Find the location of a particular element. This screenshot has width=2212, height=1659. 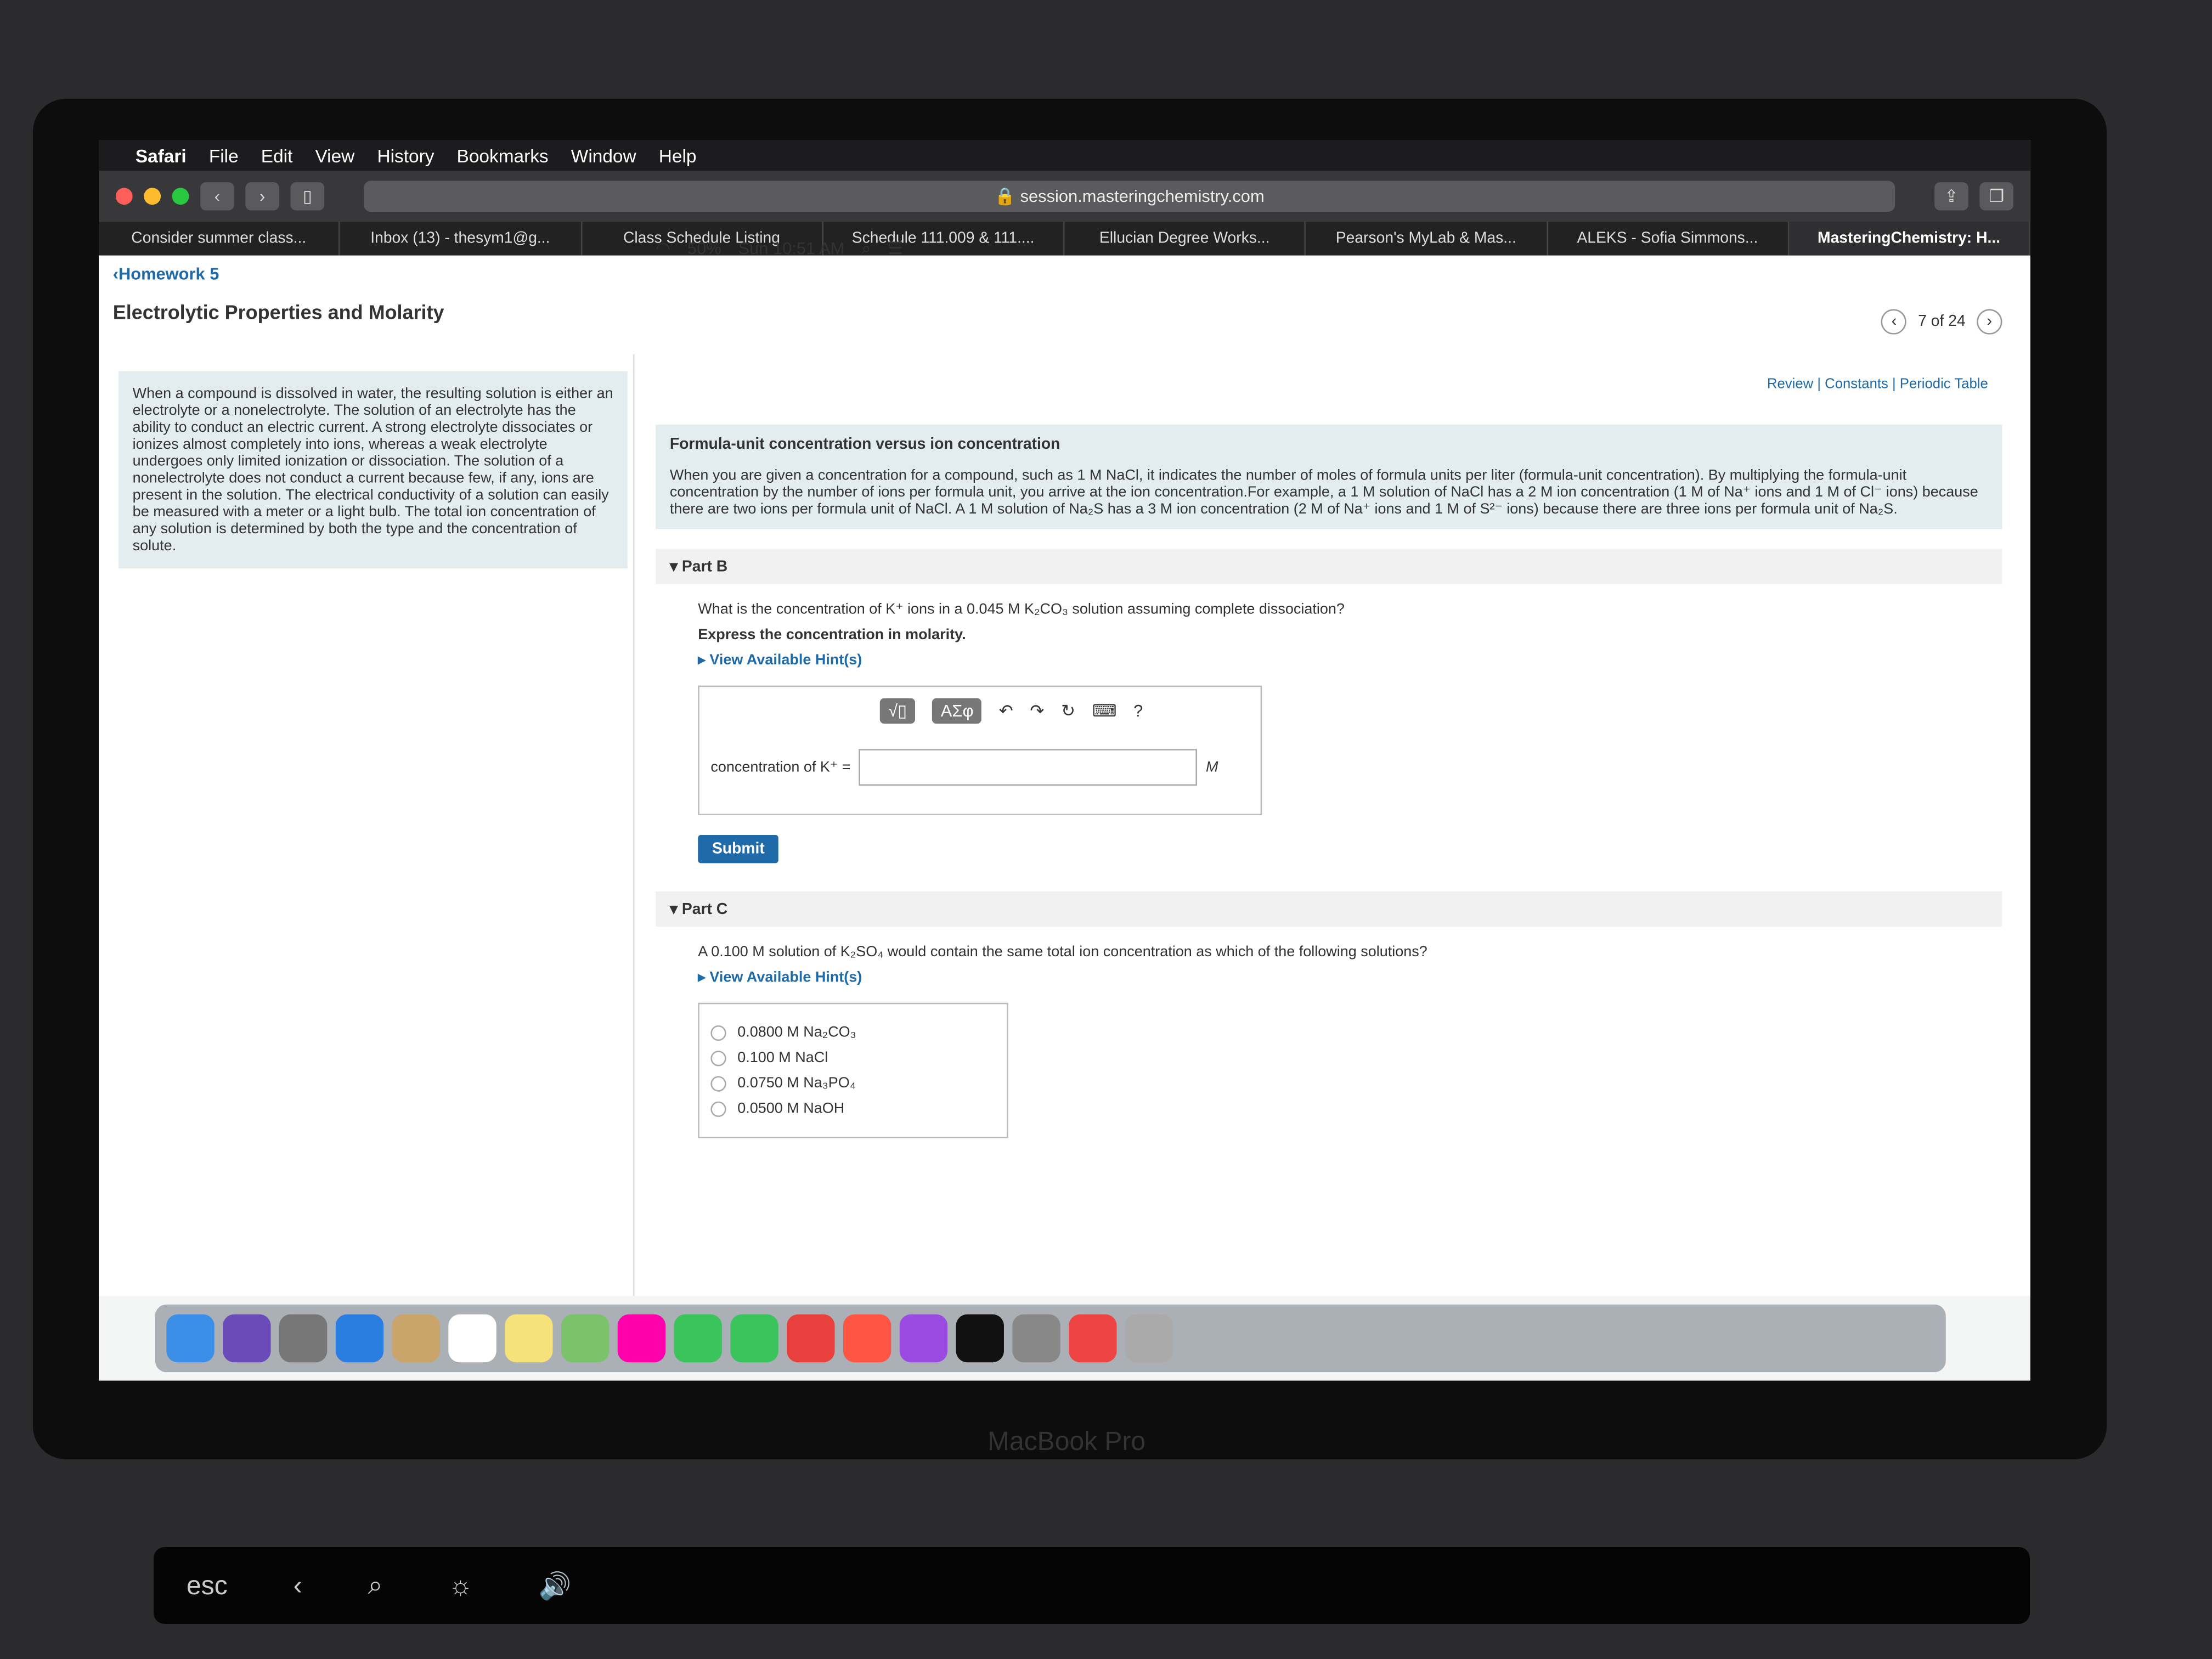

close-button is located at coordinates (124, 196).